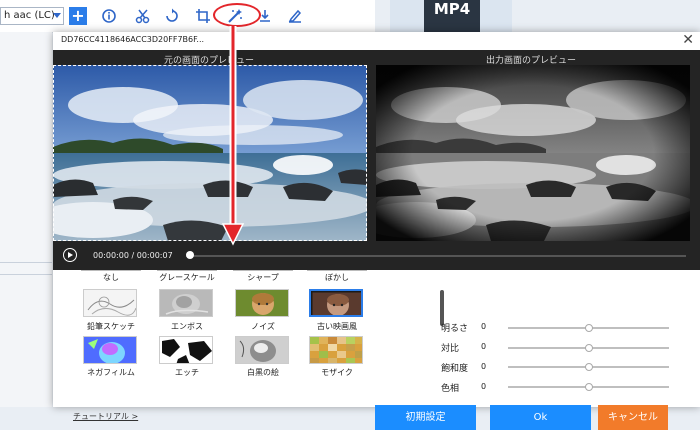 The height and width of the screenshot is (430, 700). I want to click on noise-thumbnail, so click(262, 303).